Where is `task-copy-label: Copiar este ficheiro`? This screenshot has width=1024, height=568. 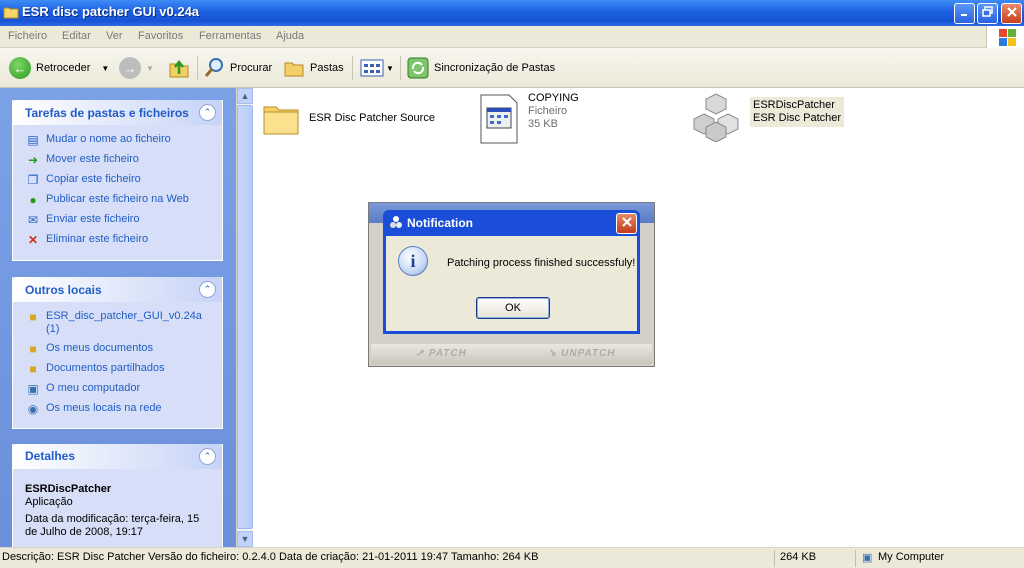 task-copy-label: Copiar este ficheiro is located at coordinates (93, 179).